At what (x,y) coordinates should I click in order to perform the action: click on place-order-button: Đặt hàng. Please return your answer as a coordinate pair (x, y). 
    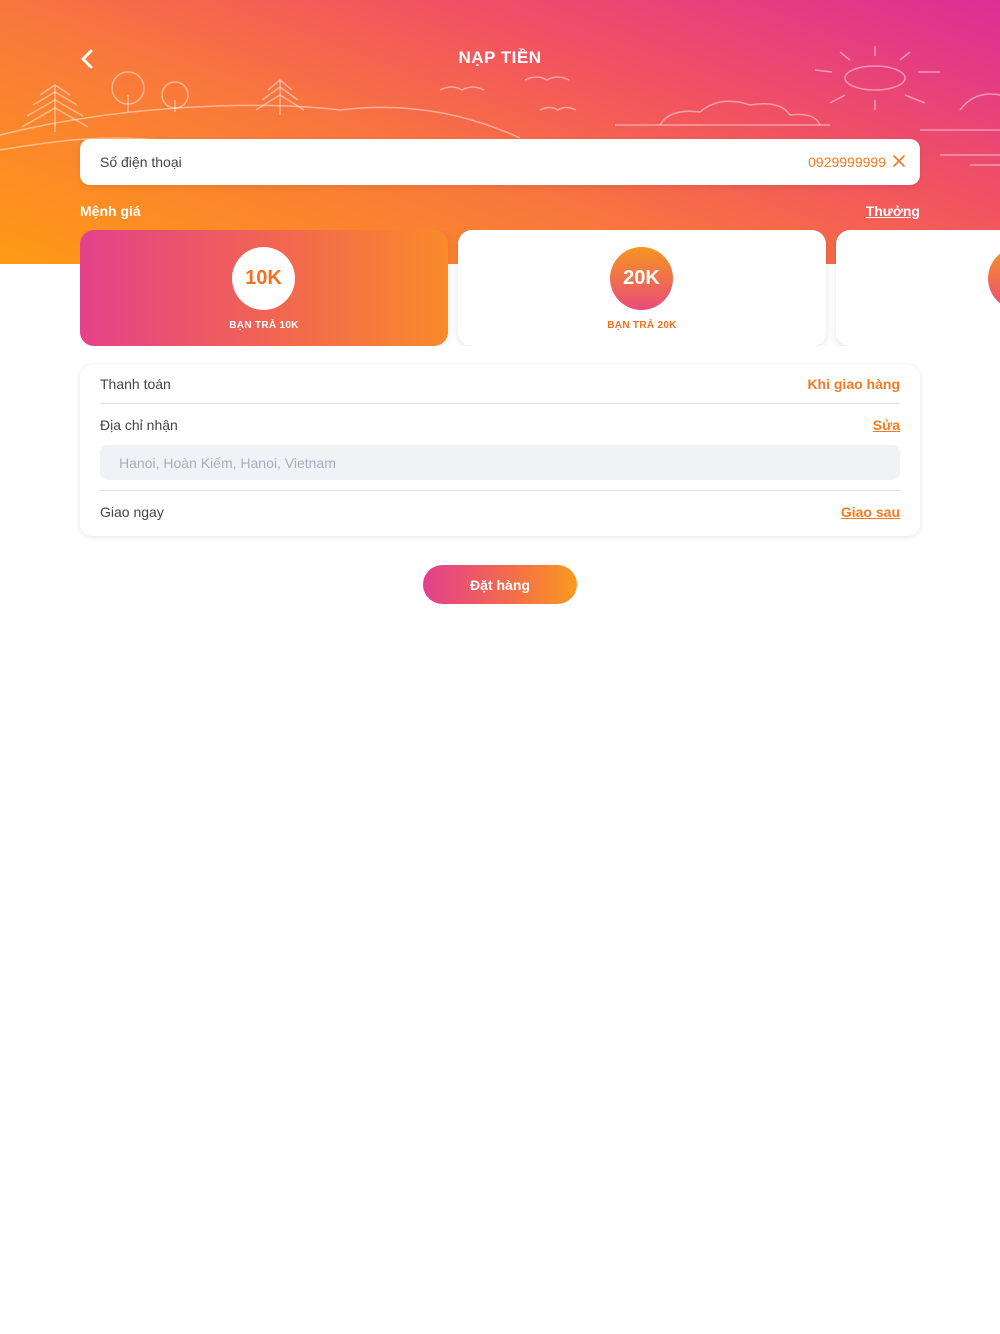
    Looking at the image, I should click on (500, 584).